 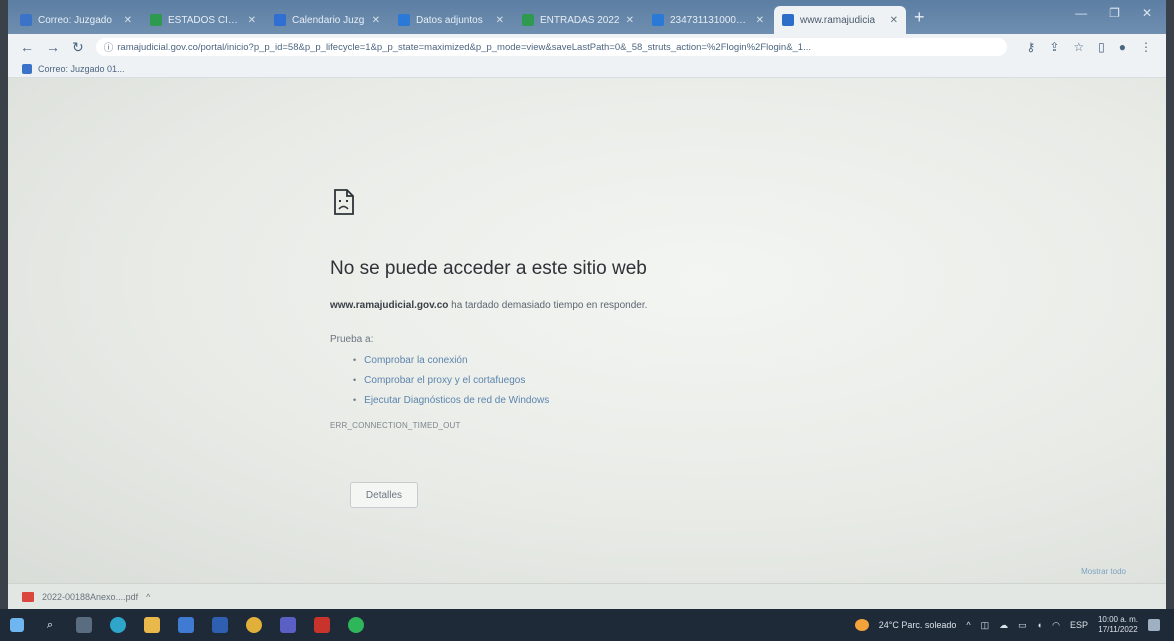 What do you see at coordinates (17, 625) in the screenshot?
I see `windows-start-icon` at bounding box center [17, 625].